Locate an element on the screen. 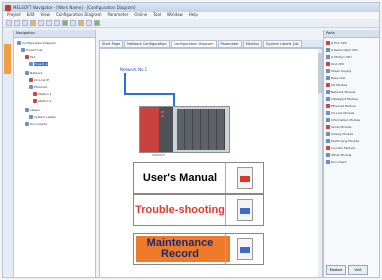  parts-list-item: Information Module is located at coordinates (343, 119).